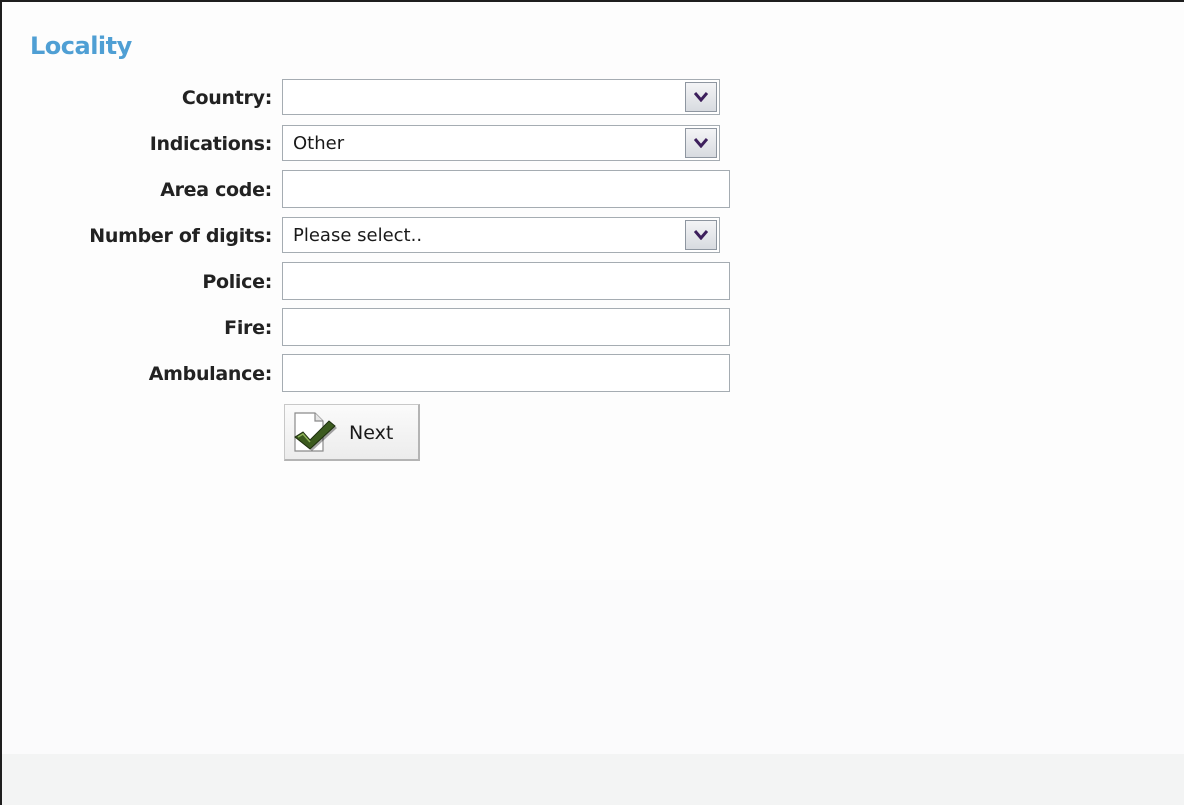  Describe the element at coordinates (506, 281) in the screenshot. I see `police-input` at that location.